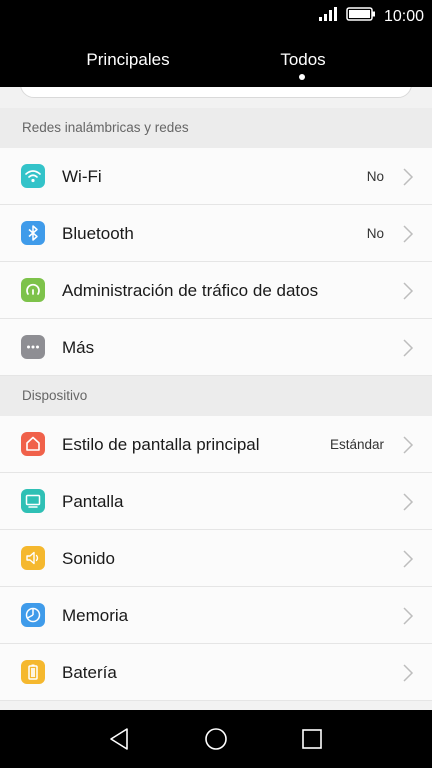  I want to click on settings-item-label: Más, so click(78, 347).